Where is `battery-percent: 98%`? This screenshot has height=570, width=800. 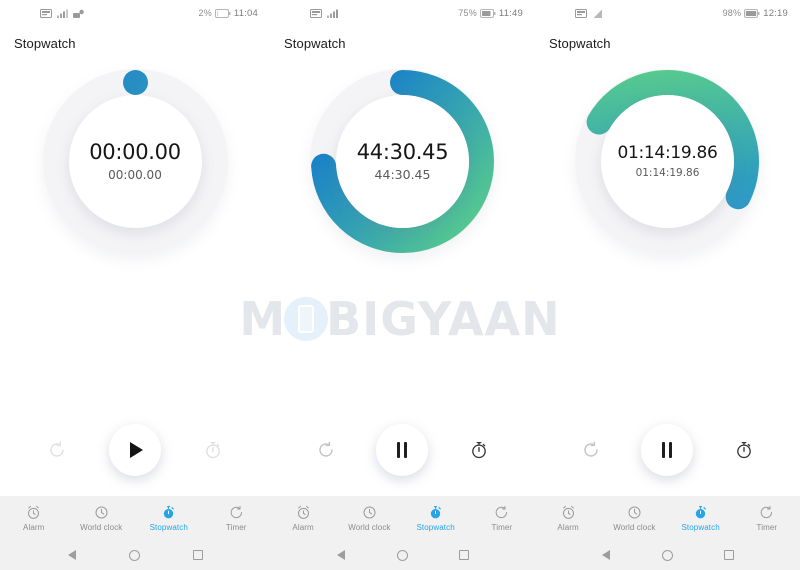
battery-percent: 98% is located at coordinates (732, 13).